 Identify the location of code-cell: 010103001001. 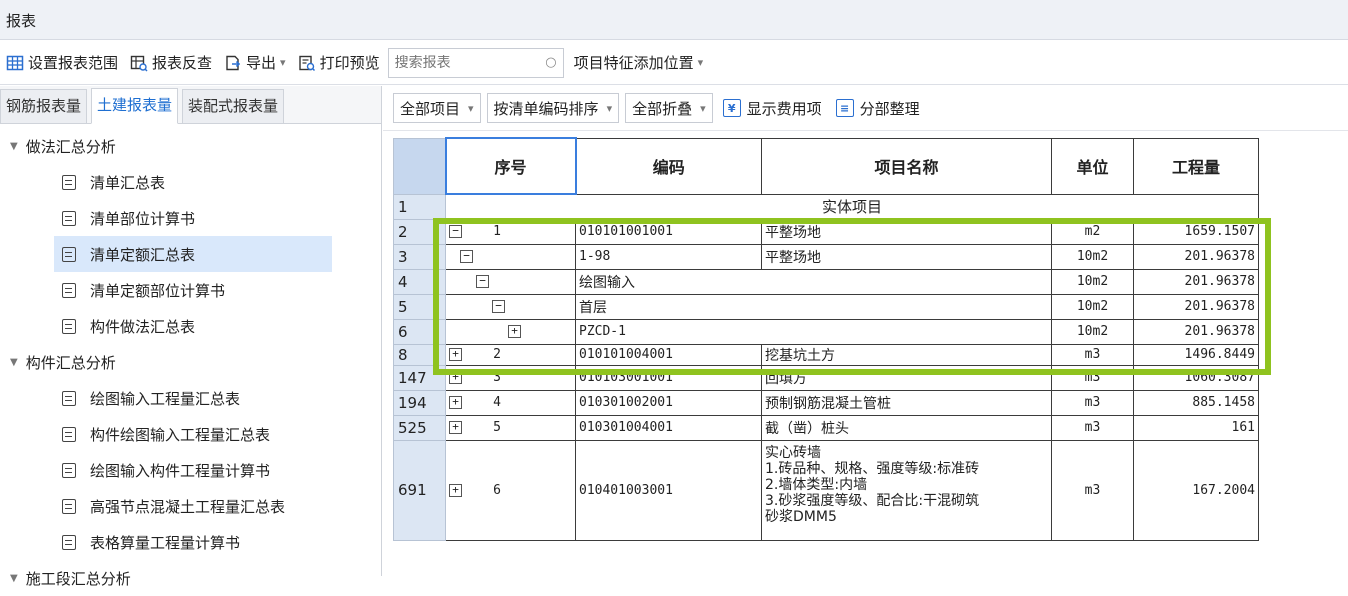
(668, 377).